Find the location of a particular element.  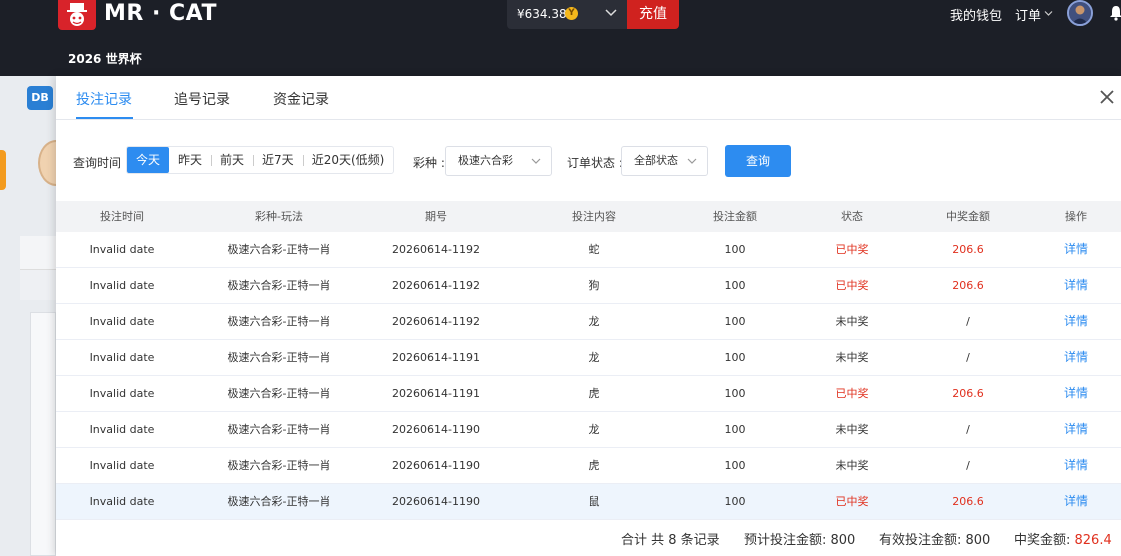

tab-fund-records: 资金记录 is located at coordinates (301, 99).